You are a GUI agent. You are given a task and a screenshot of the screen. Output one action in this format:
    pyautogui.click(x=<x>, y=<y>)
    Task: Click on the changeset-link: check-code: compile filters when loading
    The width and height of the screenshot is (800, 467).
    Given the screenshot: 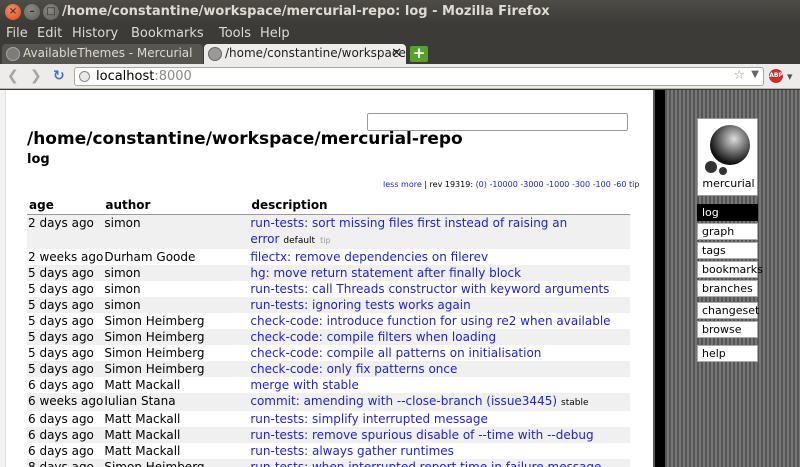 What is the action you would take?
    pyautogui.click(x=373, y=337)
    